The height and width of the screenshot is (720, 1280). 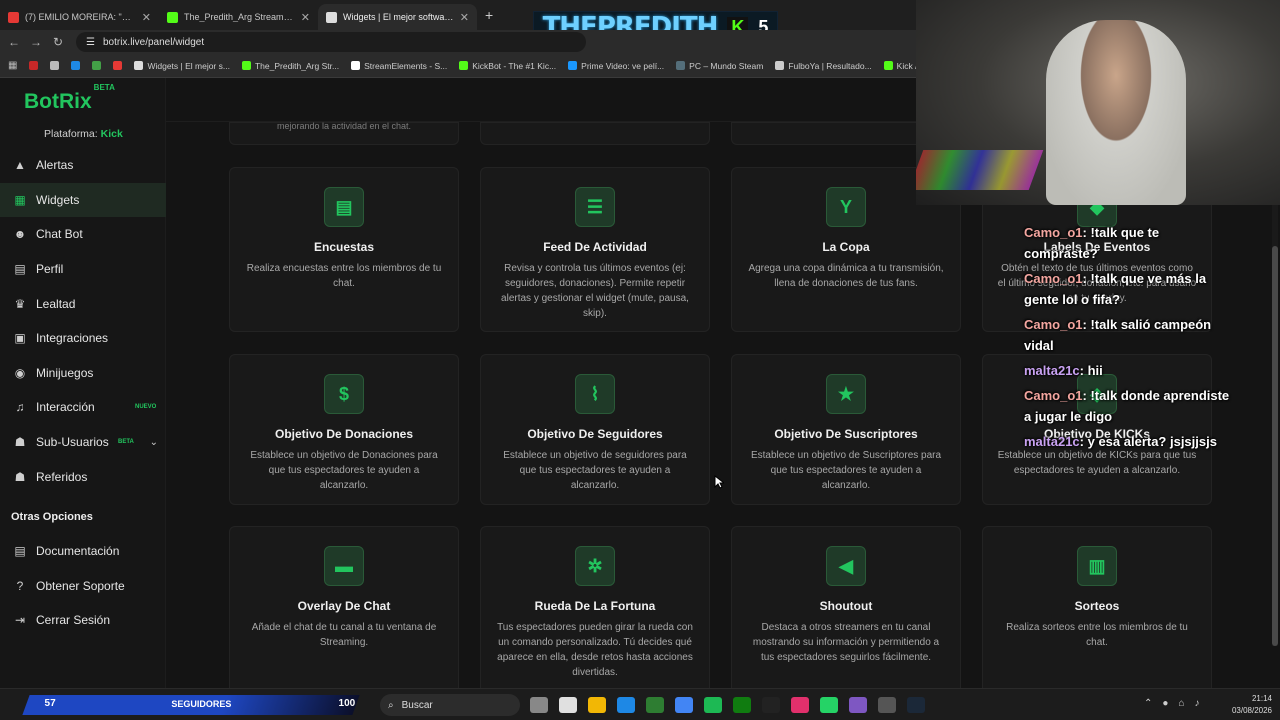 What do you see at coordinates (846, 247) in the screenshot?
I see `widget-title: La Copa` at bounding box center [846, 247].